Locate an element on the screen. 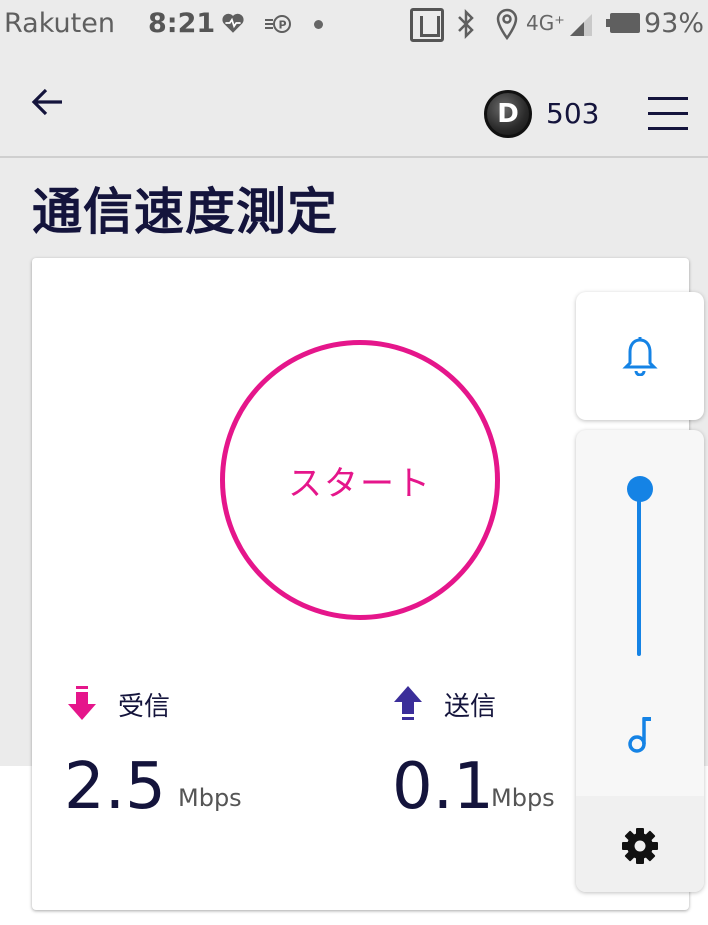 The width and height of the screenshot is (708, 925). points-count: 503 is located at coordinates (572, 113).